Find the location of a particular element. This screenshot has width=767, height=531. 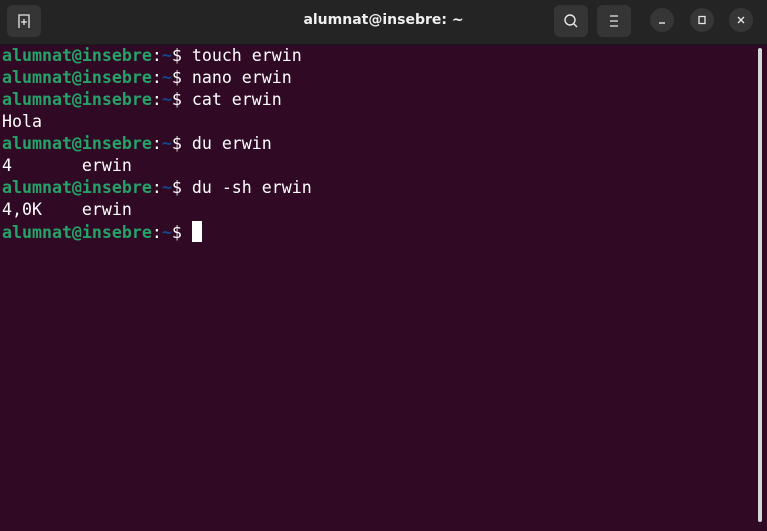

maximize-button is located at coordinates (702, 20).